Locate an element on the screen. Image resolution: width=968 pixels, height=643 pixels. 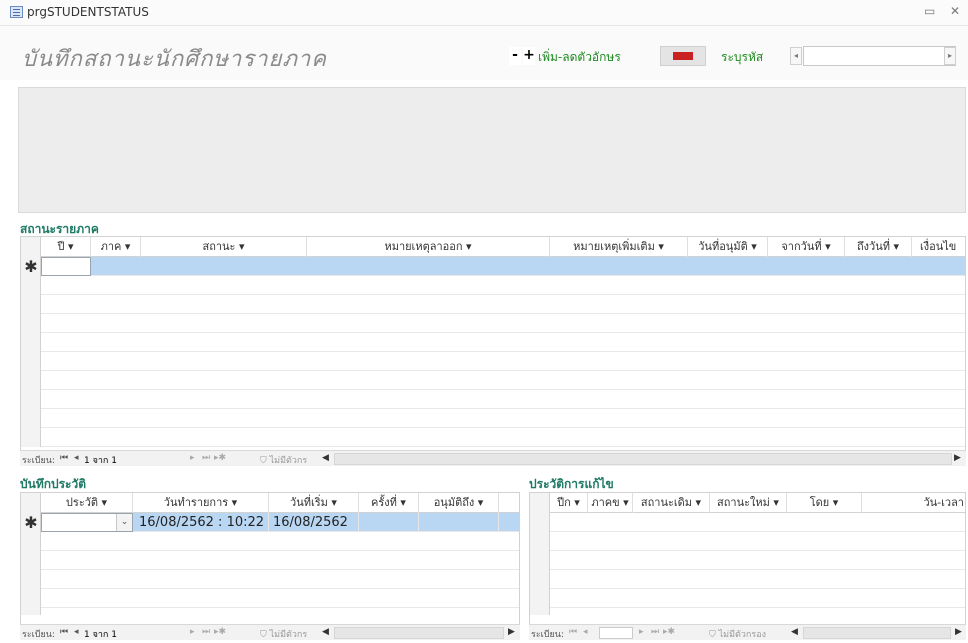
col-extra-note: หมายเหตุเพิ่มเติม ▾ is located at coordinates (619, 247).